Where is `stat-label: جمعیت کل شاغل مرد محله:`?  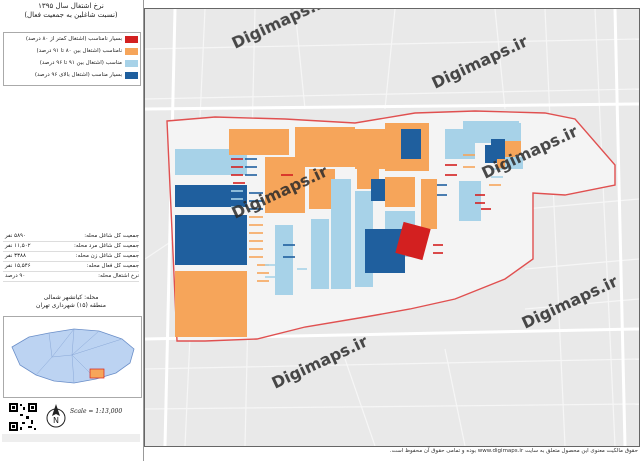 stat-label: جمعیت کل شاغل مرد محله: is located at coordinates (106, 246).